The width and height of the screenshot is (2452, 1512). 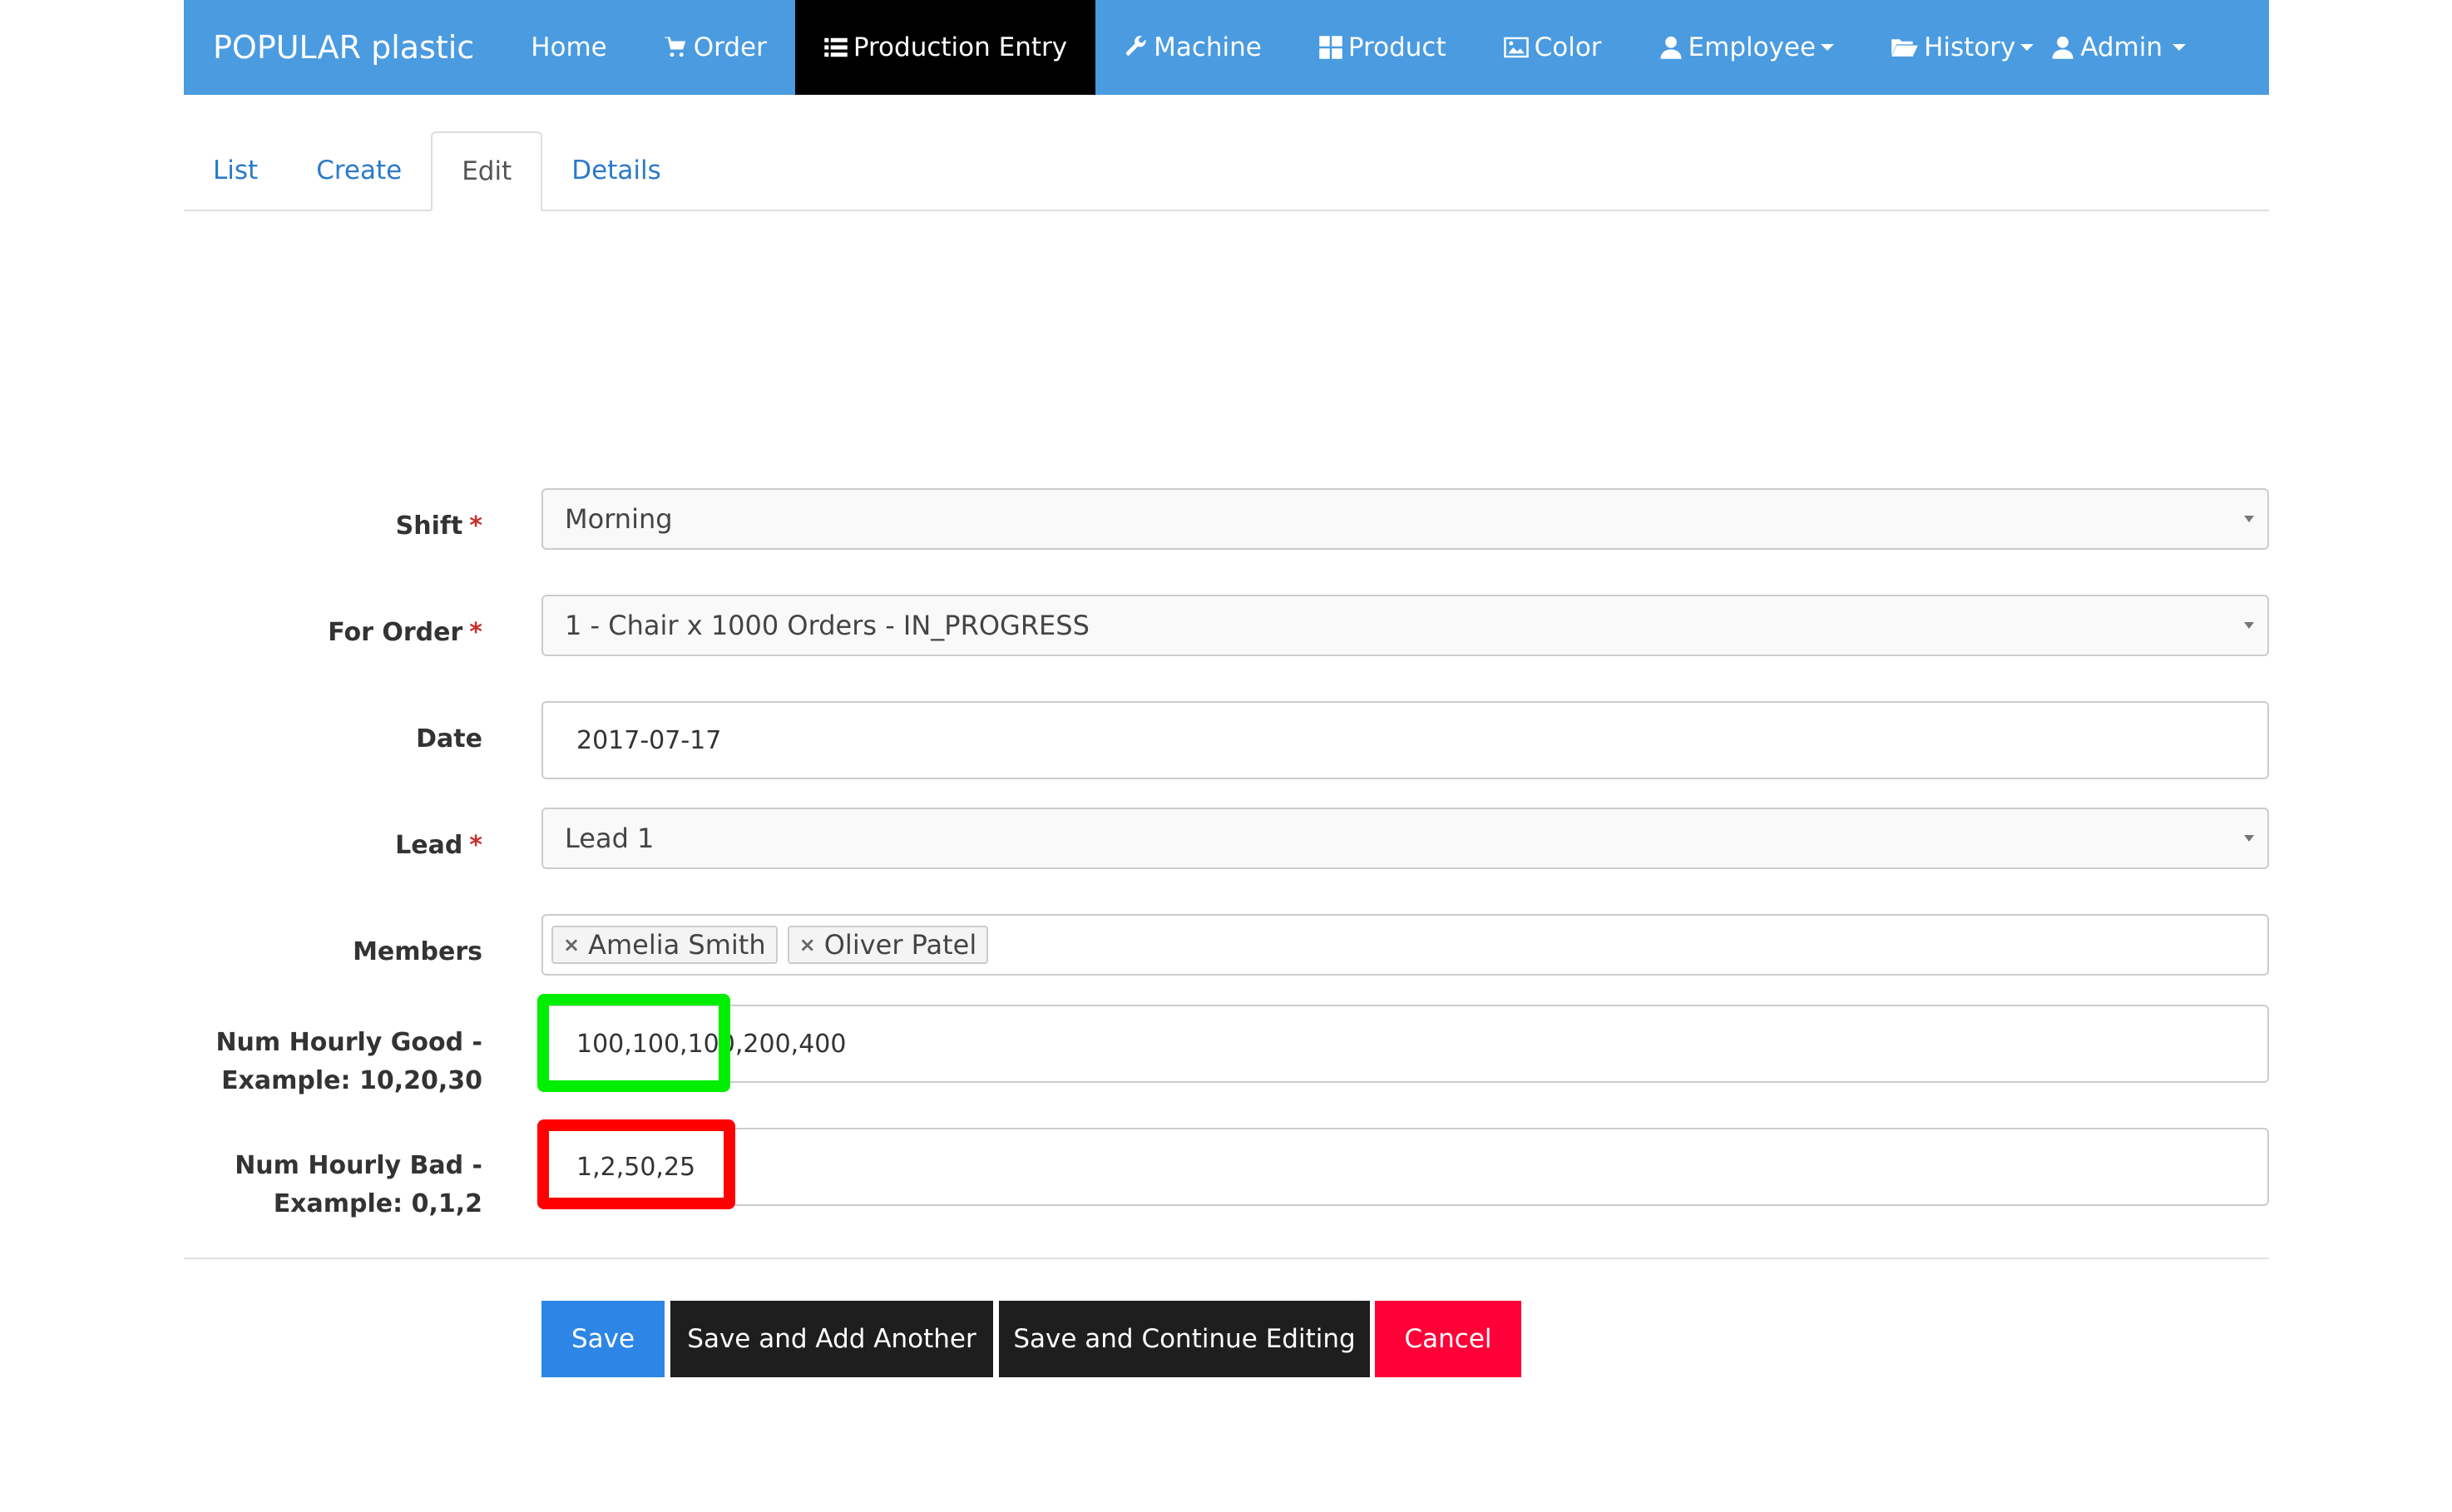 I want to click on list-icon, so click(x=835, y=47).